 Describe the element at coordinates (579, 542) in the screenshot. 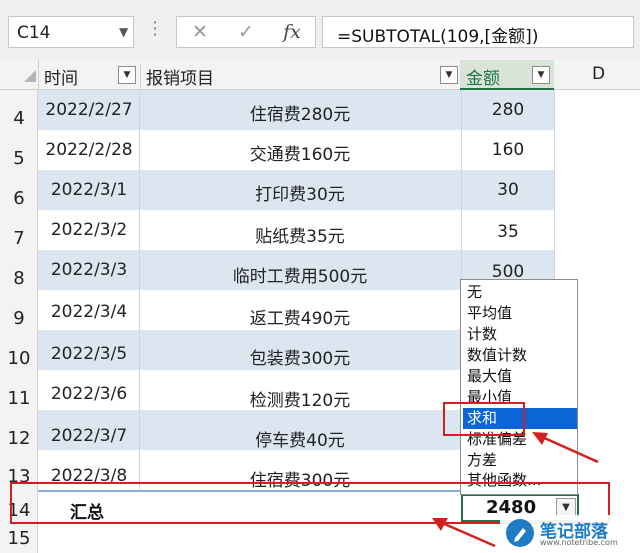

I see `watermark-url: www.notetribe.com` at that location.